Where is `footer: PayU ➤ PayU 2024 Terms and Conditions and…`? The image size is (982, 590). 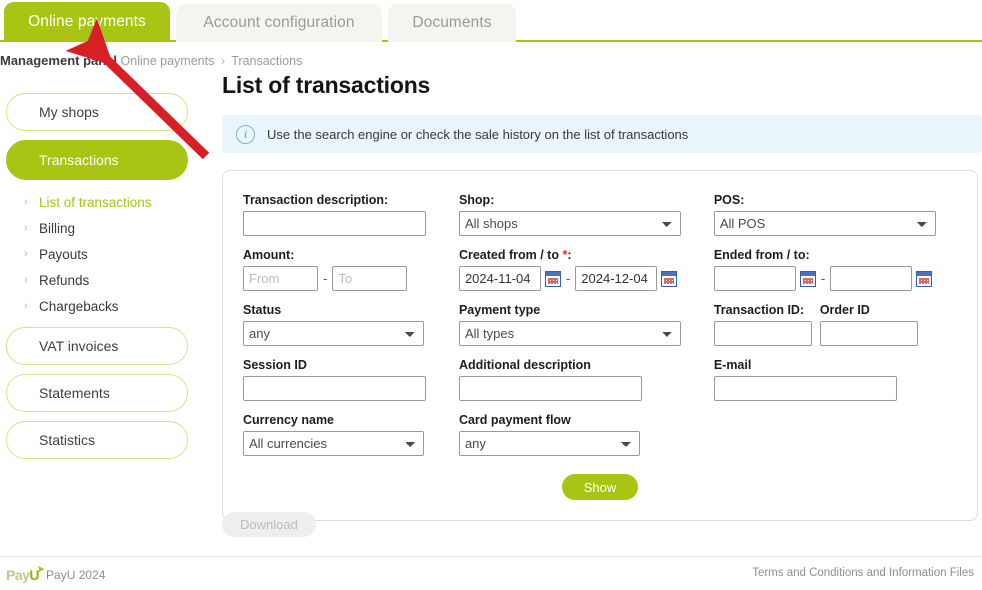
footer: PayU ➤ PayU 2024 Terms and Conditions and… is located at coordinates (491, 573).